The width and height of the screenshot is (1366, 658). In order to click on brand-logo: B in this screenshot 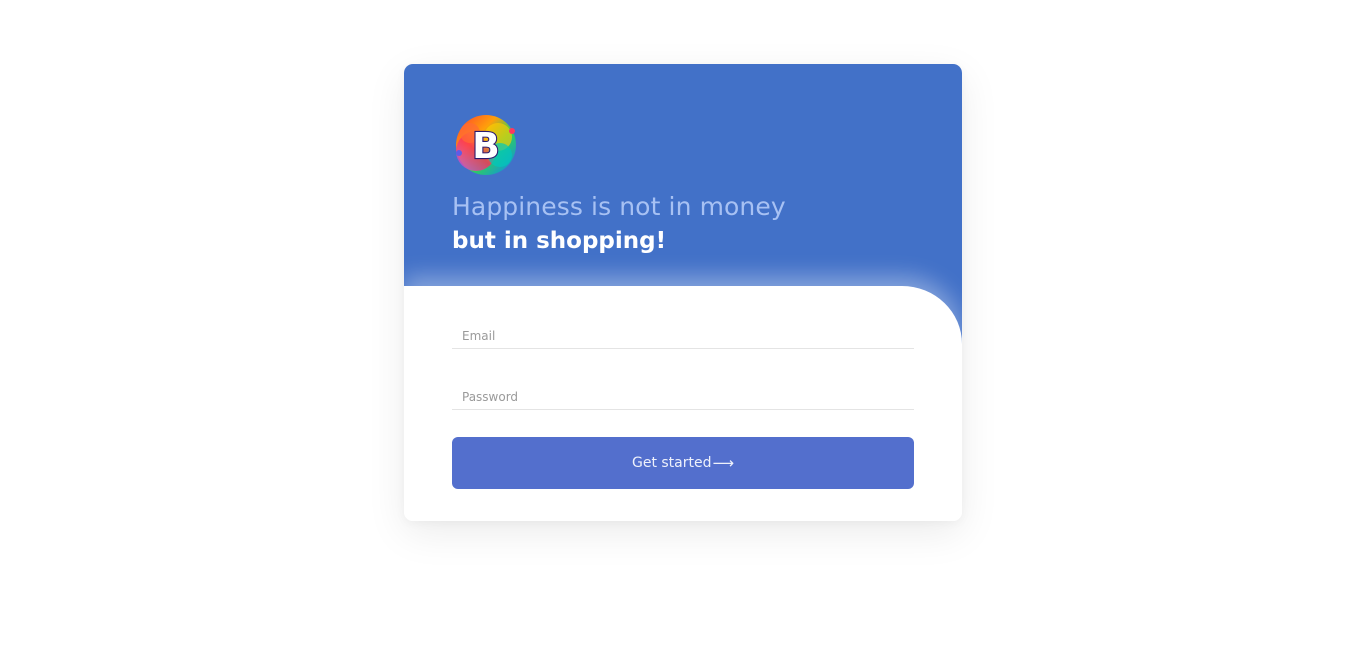, I will do `click(486, 145)`.